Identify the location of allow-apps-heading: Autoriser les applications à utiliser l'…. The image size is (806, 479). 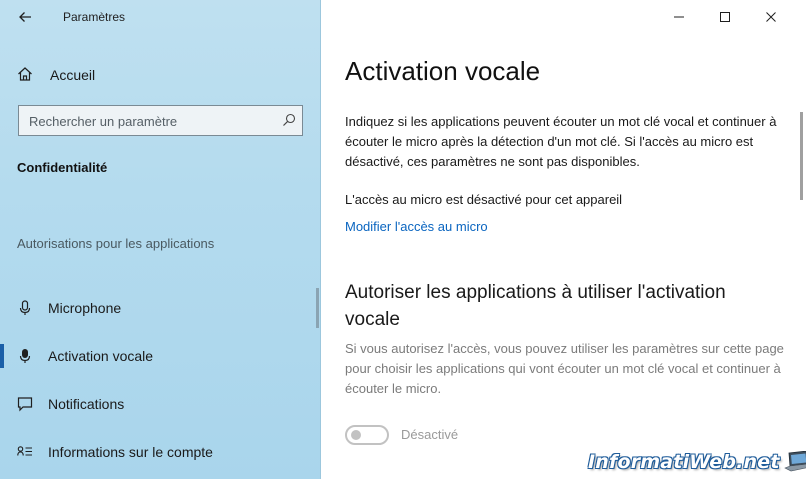
(535, 306).